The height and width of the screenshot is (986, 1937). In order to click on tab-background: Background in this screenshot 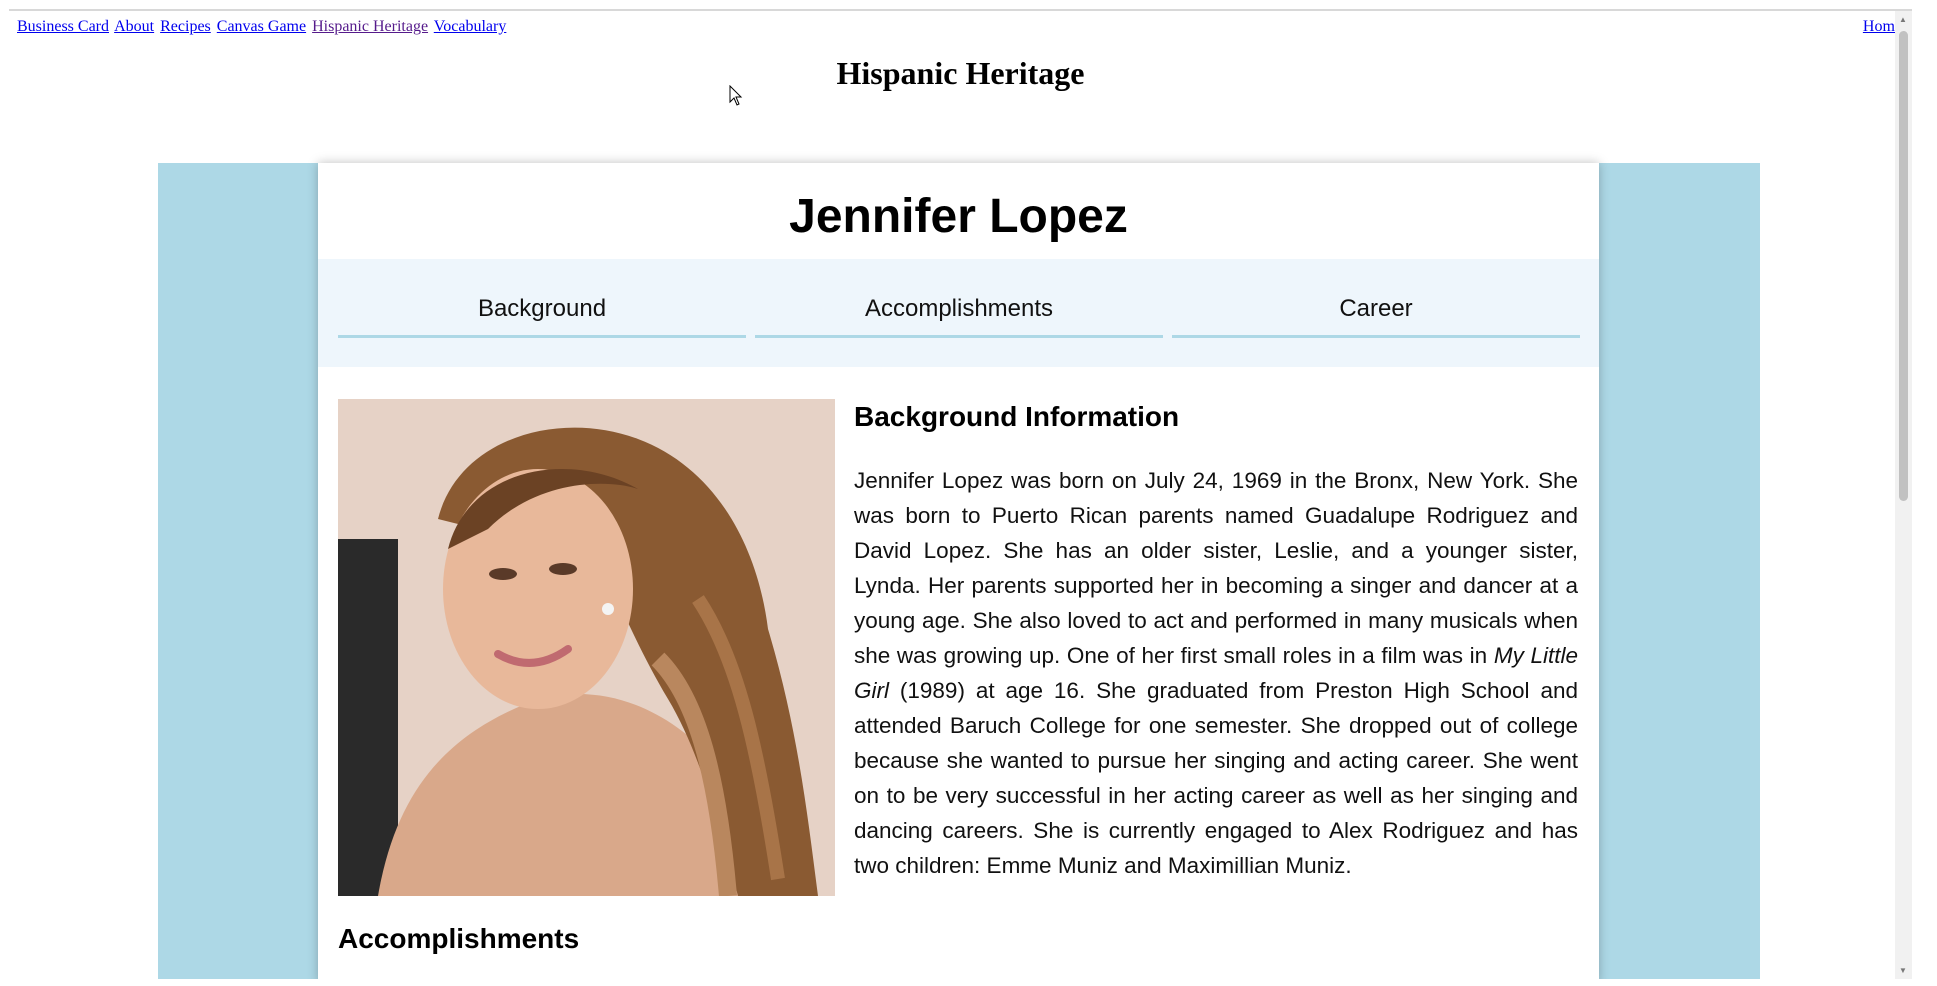, I will do `click(542, 314)`.